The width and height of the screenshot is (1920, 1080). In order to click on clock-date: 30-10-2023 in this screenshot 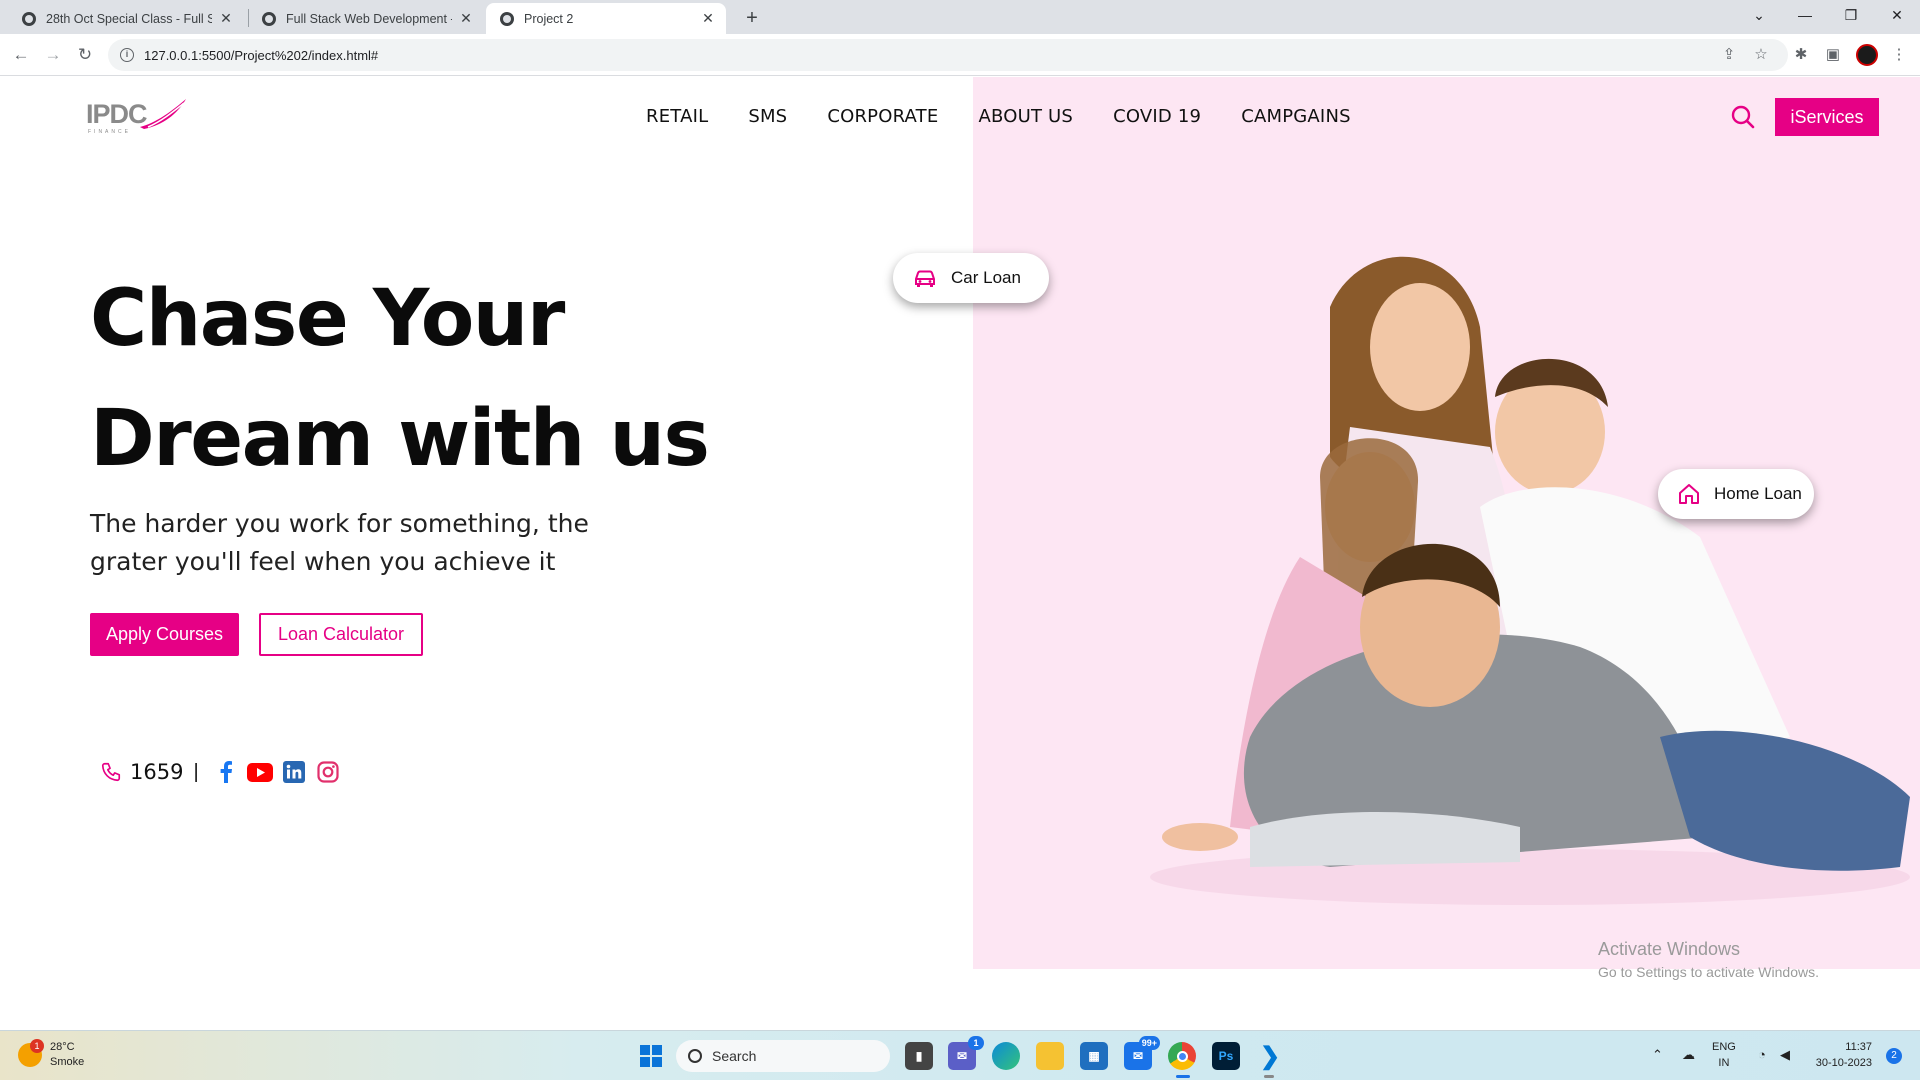, I will do `click(1843, 1063)`.